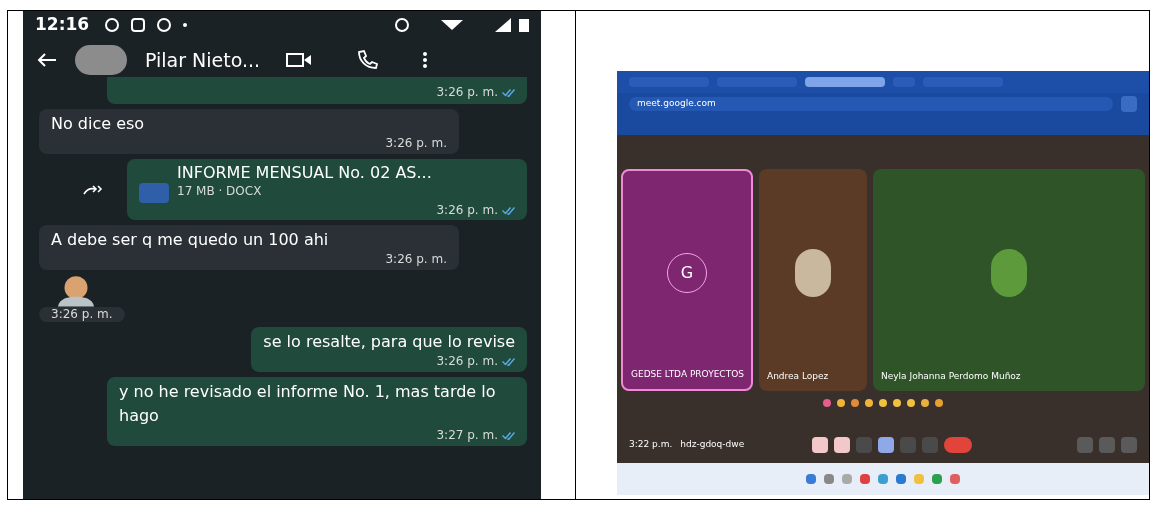 The width and height of the screenshot is (1157, 508). Describe the element at coordinates (185, 25) in the screenshot. I see `dot-icon` at that location.